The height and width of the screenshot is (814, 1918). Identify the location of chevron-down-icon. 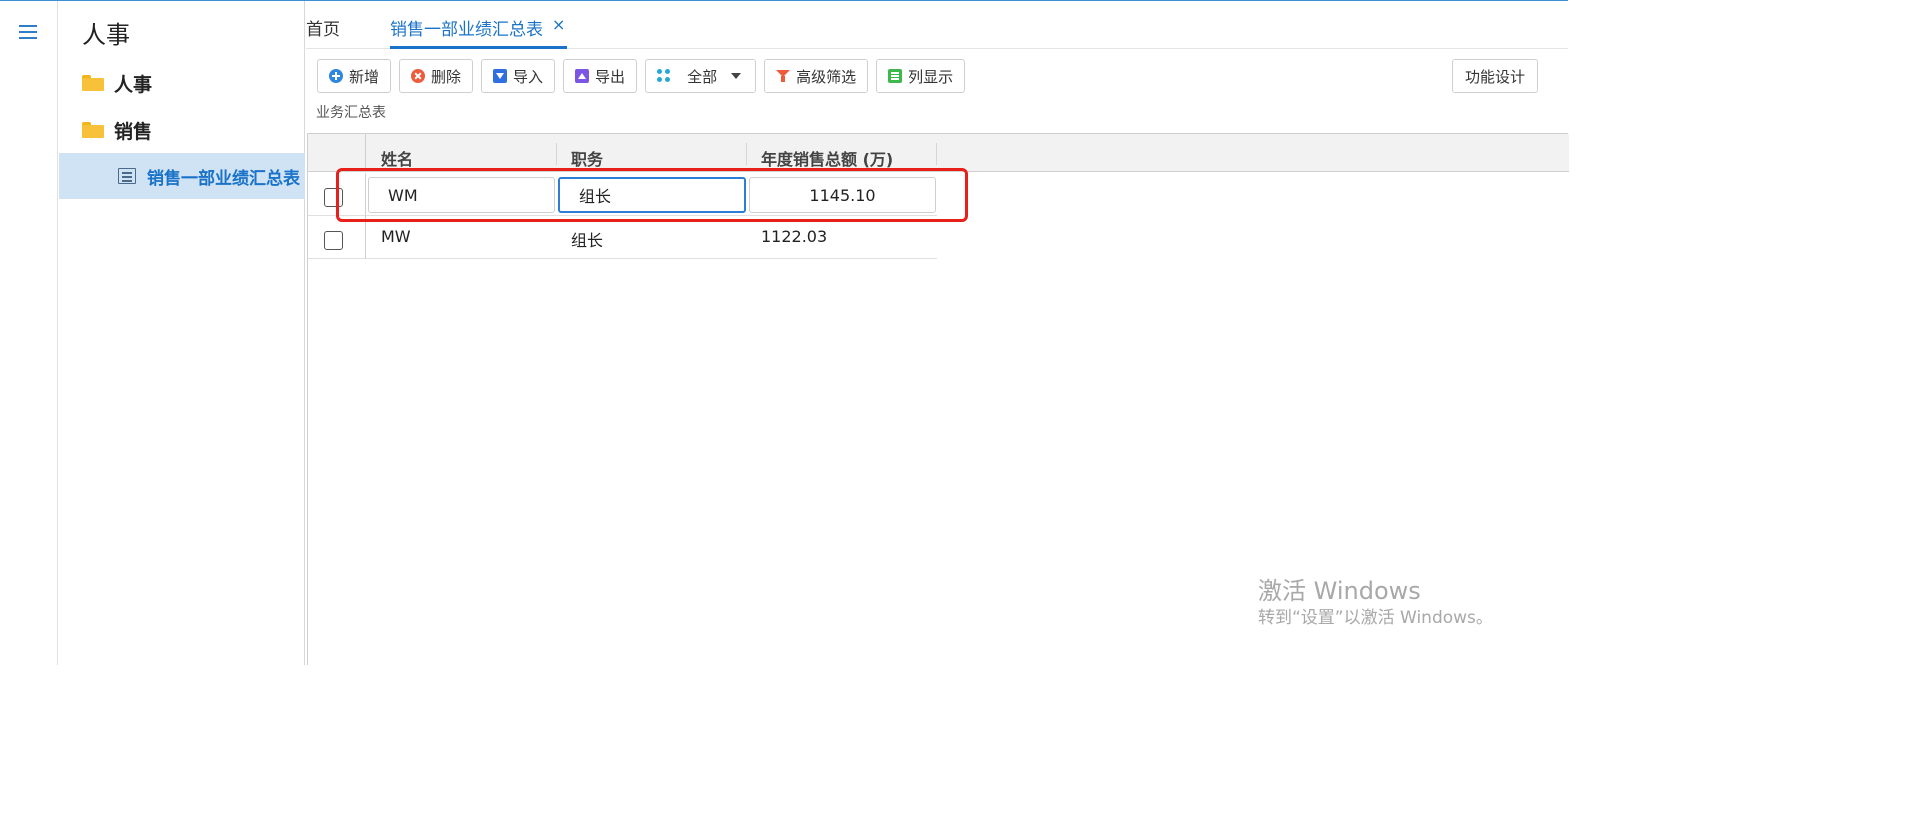
(736, 76).